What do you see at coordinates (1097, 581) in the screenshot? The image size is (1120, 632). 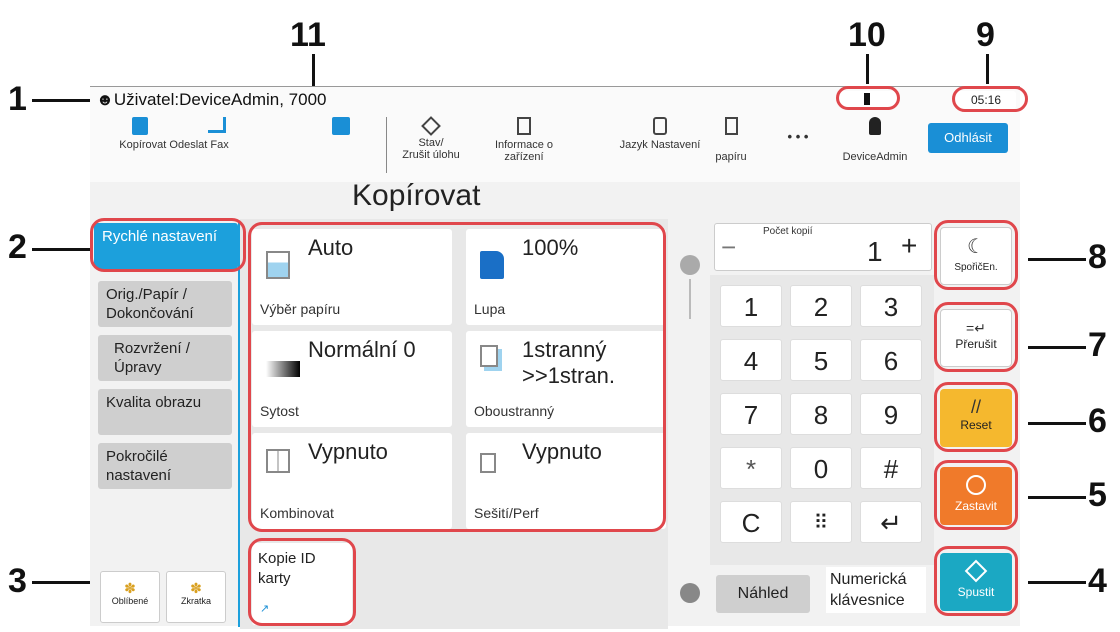 I see `callout-4: 4` at bounding box center [1097, 581].